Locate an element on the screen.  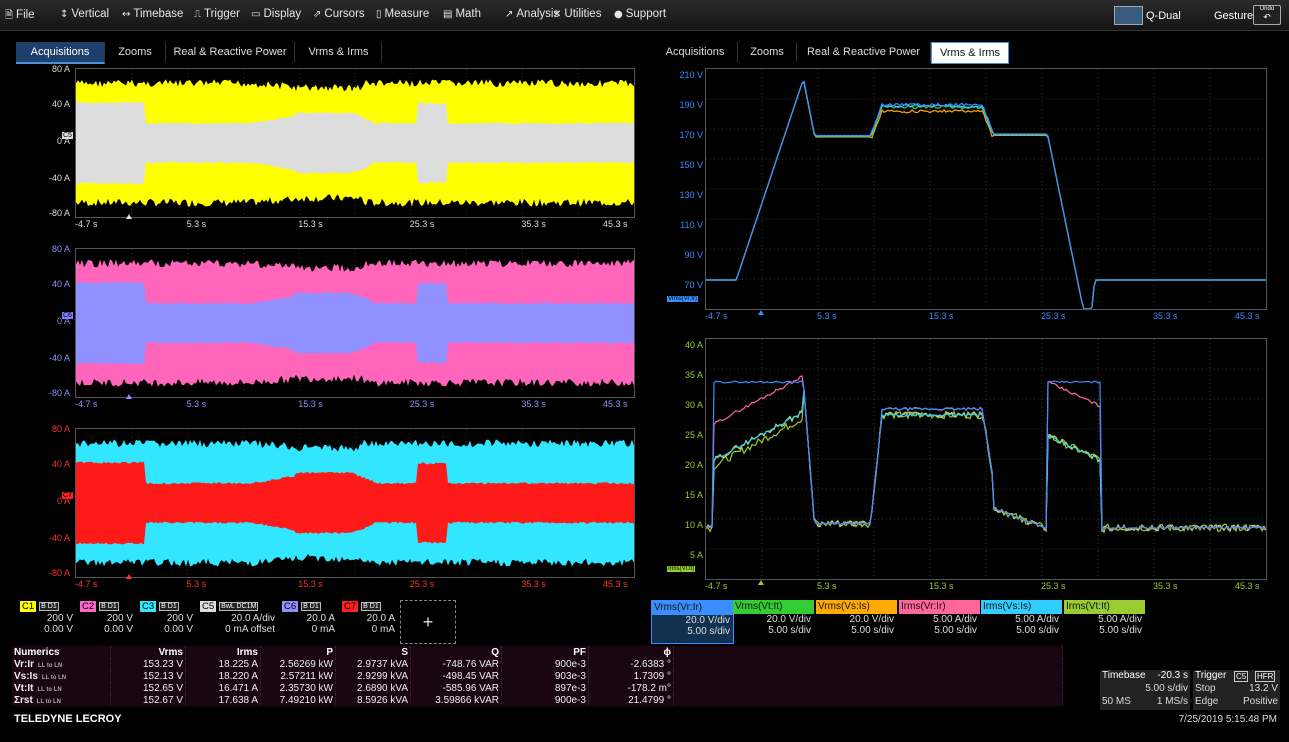
trace-label: Irms(Vt:It) is located at coordinates (681, 569).